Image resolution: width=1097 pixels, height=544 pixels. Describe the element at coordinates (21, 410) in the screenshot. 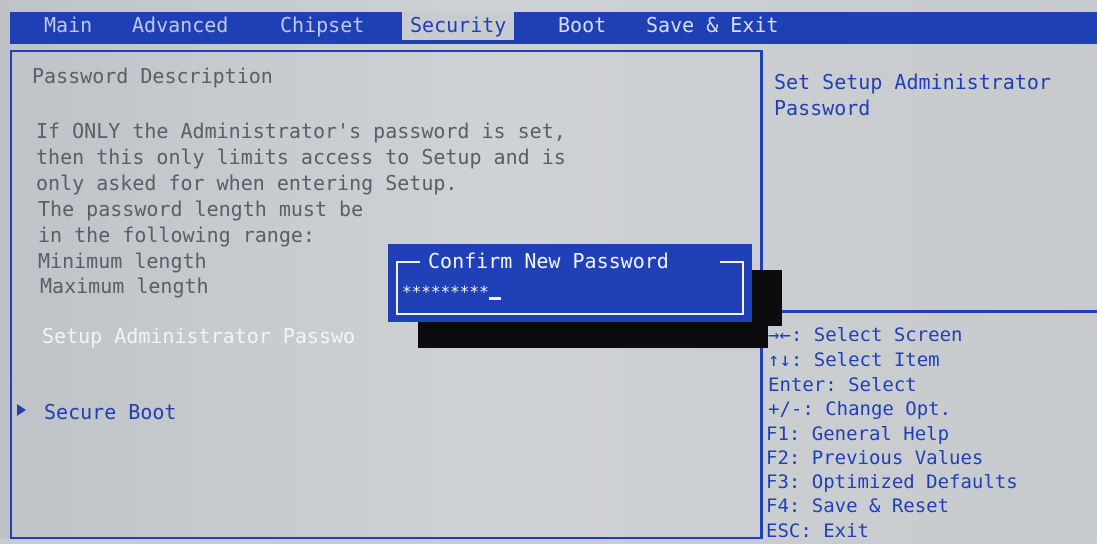

I see `submenu-arrow-icon` at that location.